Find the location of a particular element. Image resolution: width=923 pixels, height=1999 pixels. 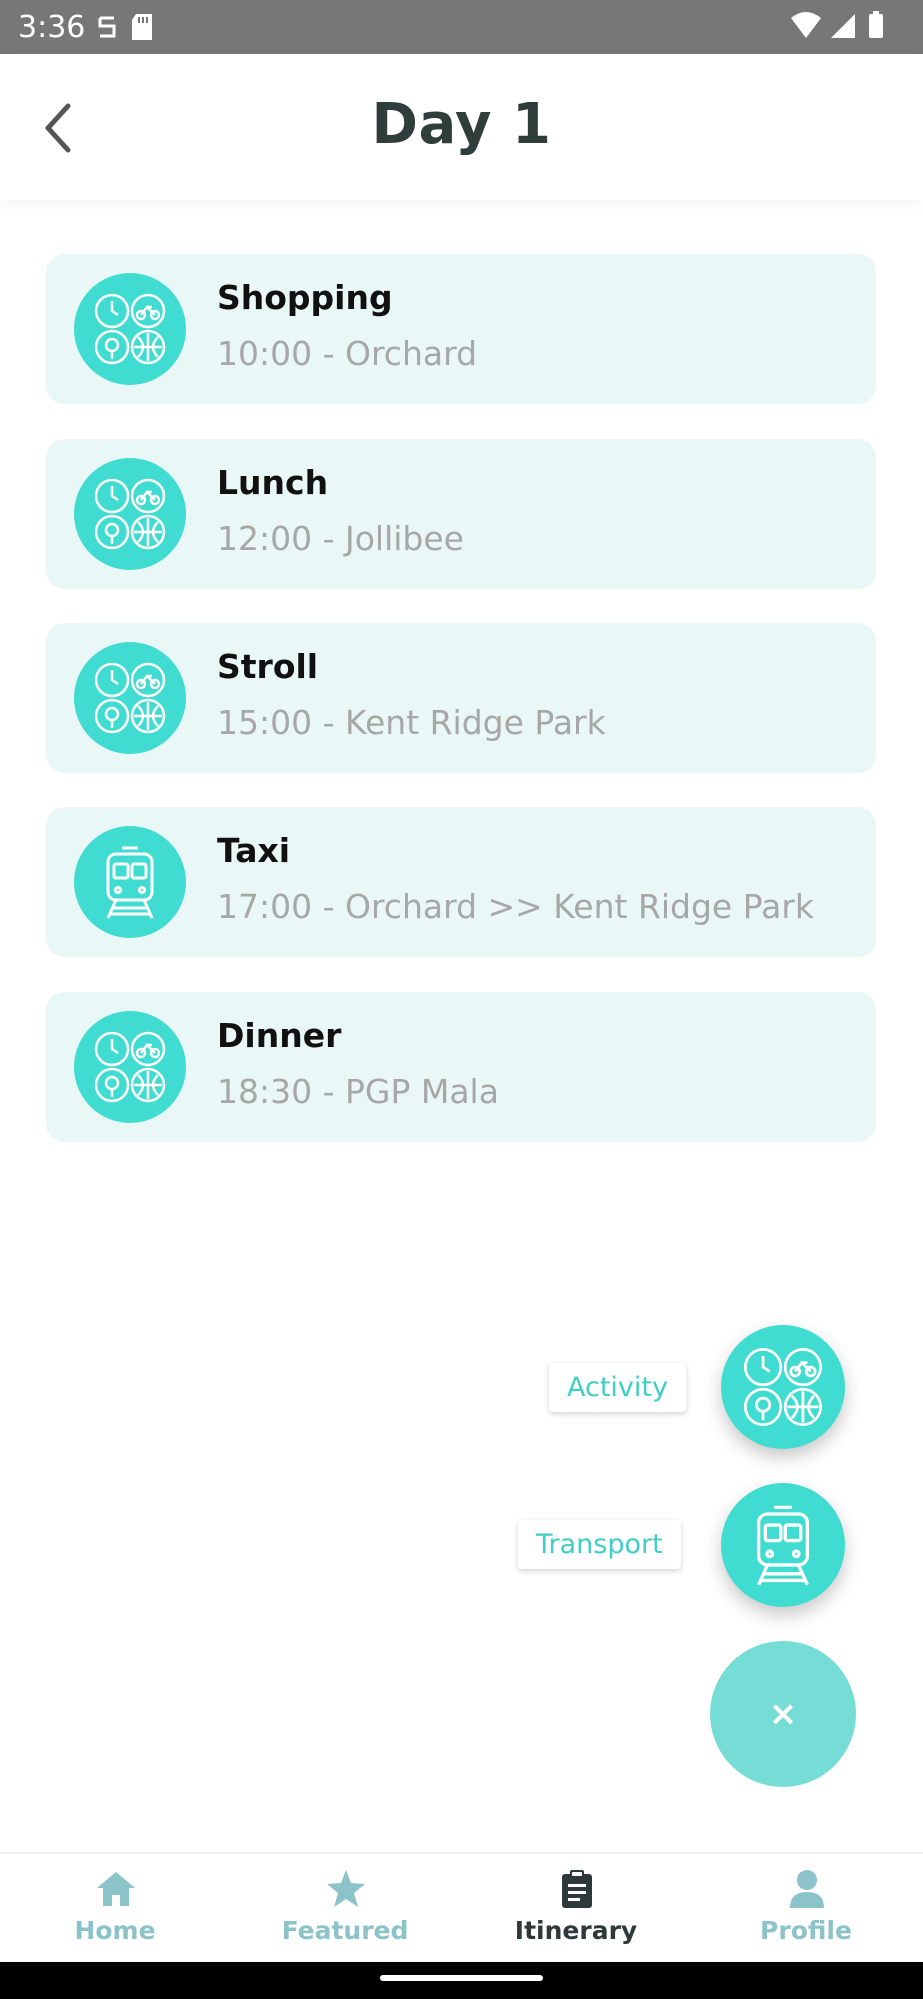

itinerary-item: Dinner 18:30 - PGP Mala is located at coordinates (461, 1067).